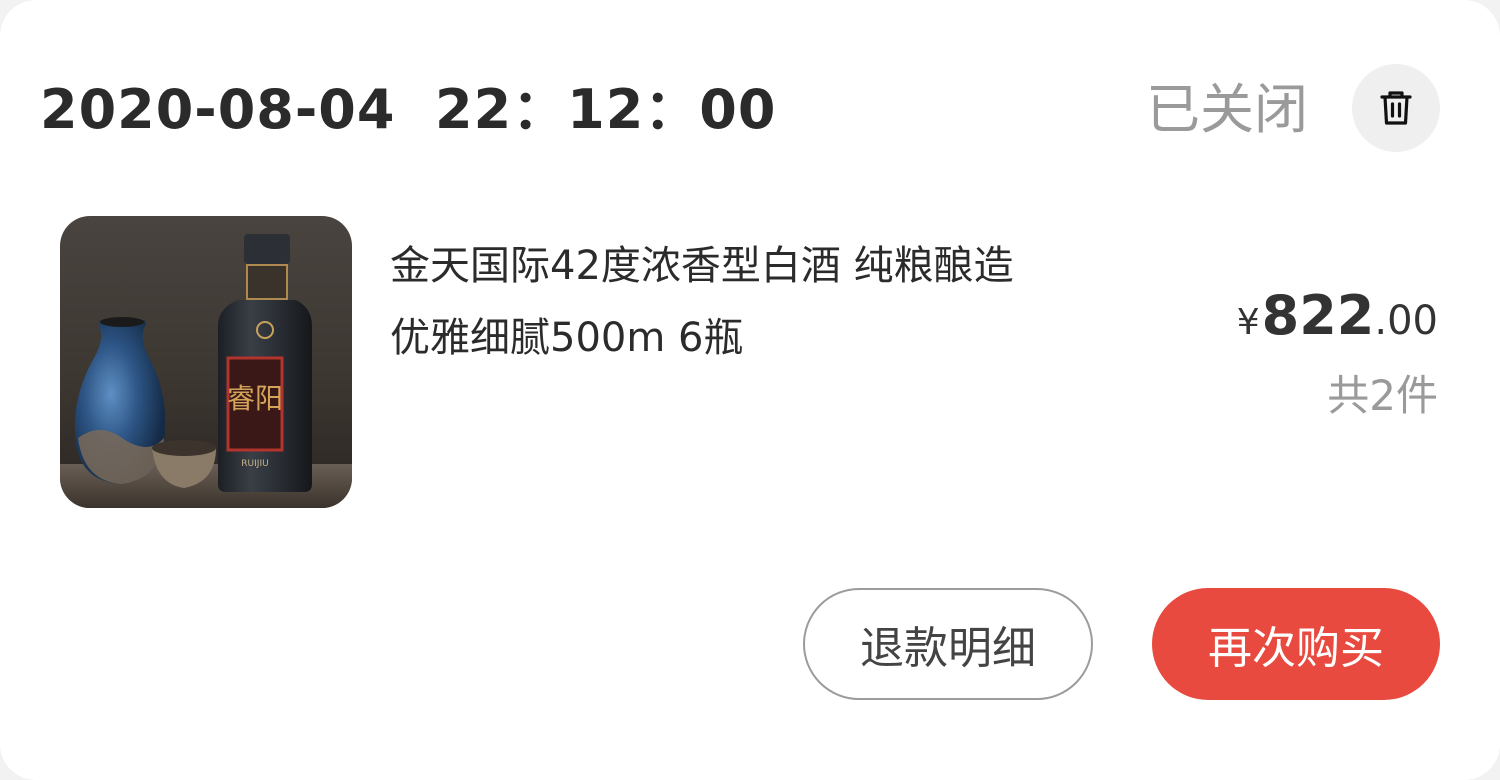  I want to click on product-image: 睿阳 RUIJIU, so click(206, 362).